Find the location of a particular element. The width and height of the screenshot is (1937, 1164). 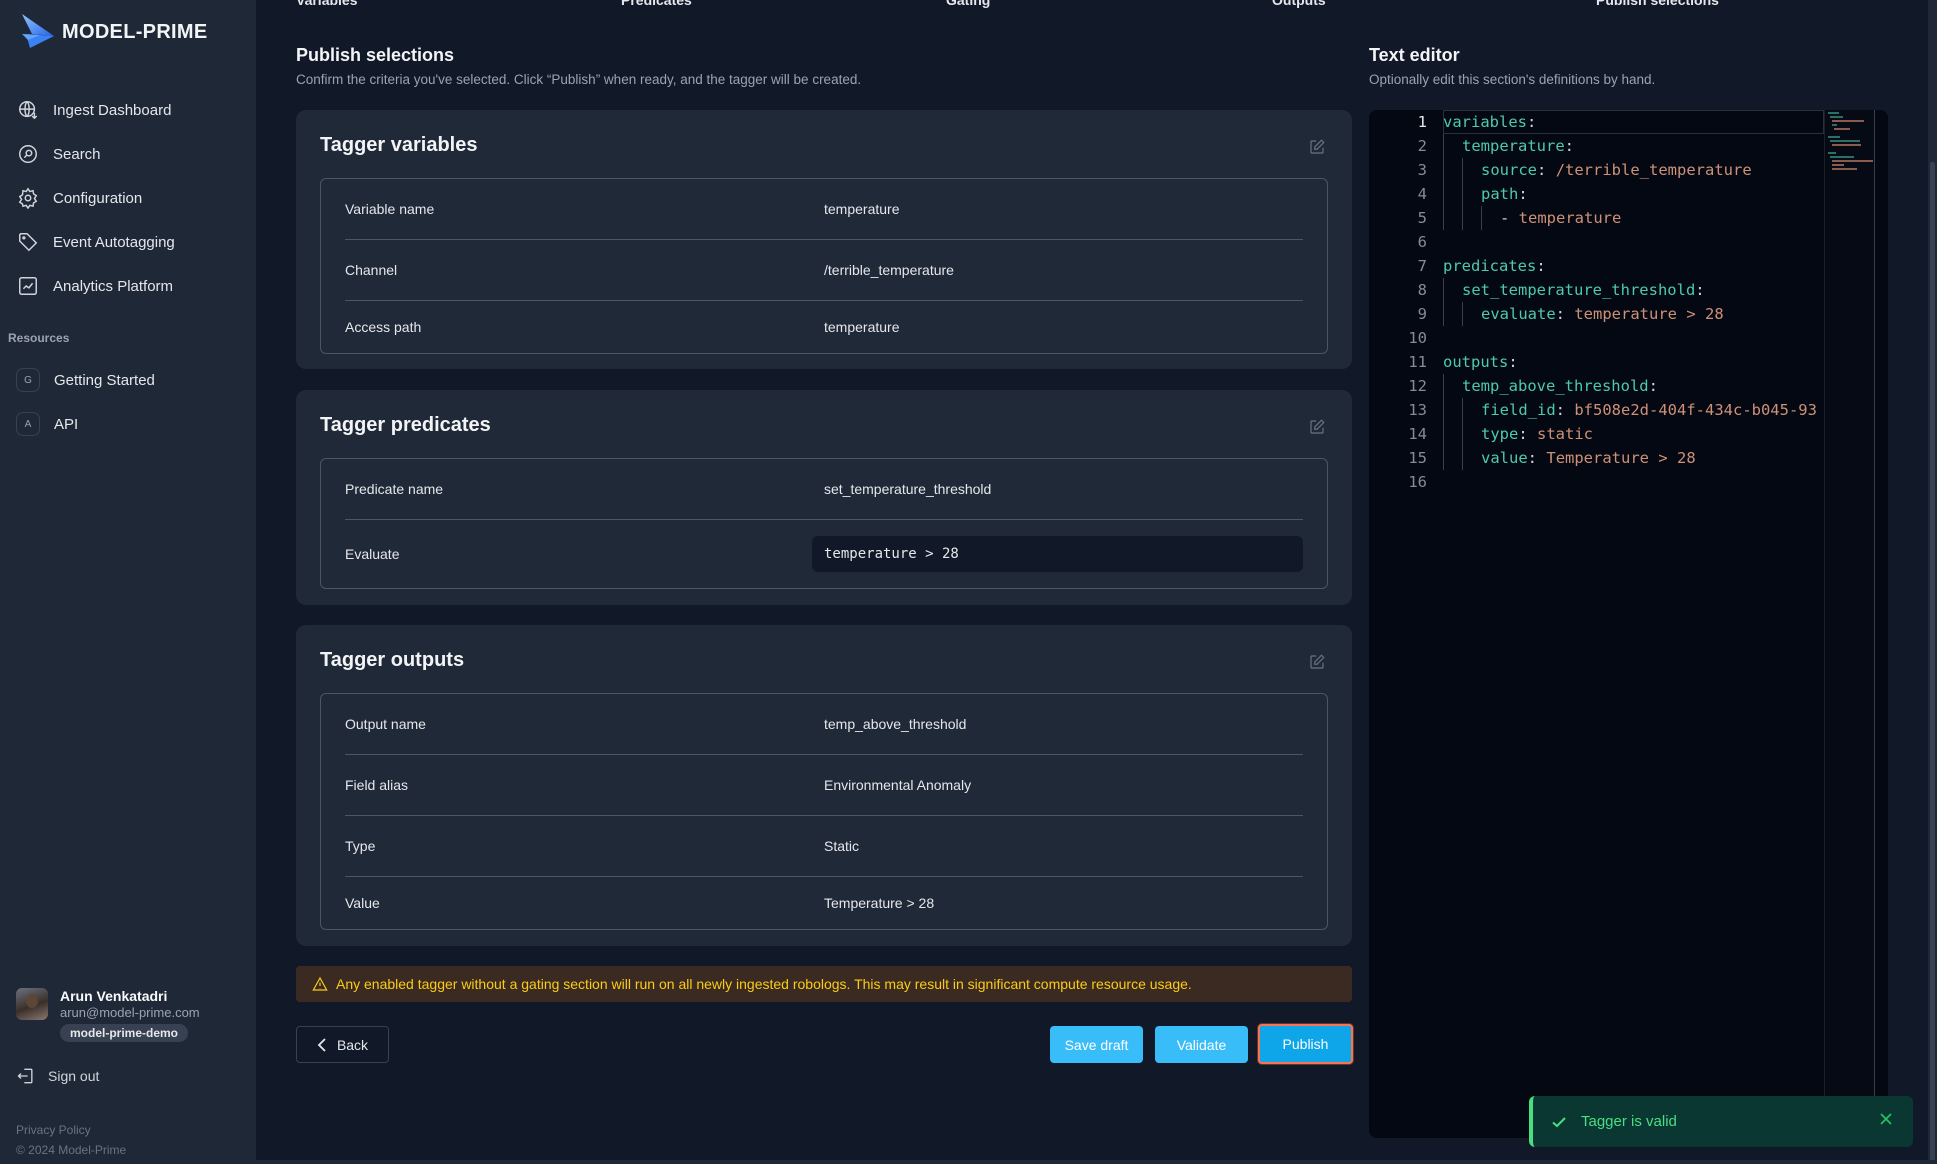

line-number: 7 is located at coordinates (1422, 266).